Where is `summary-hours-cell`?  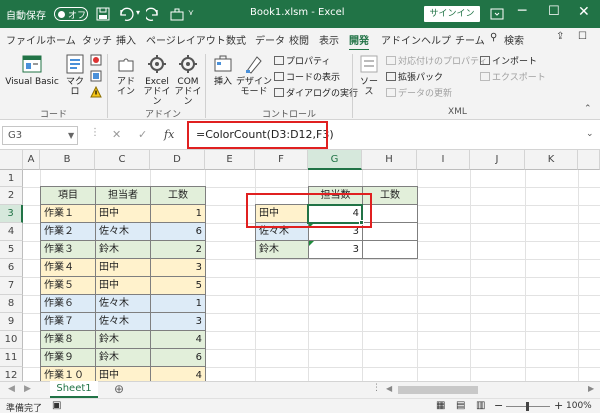 summary-hours-cell is located at coordinates (390, 249).